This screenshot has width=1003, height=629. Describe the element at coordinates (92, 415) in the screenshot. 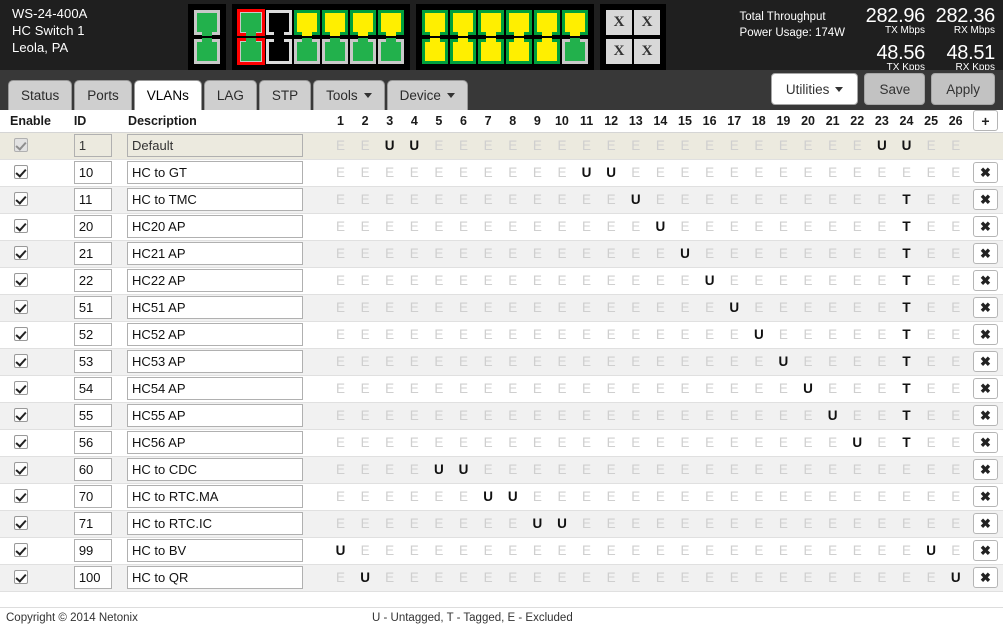

I see `vlan-id-input: 55` at that location.